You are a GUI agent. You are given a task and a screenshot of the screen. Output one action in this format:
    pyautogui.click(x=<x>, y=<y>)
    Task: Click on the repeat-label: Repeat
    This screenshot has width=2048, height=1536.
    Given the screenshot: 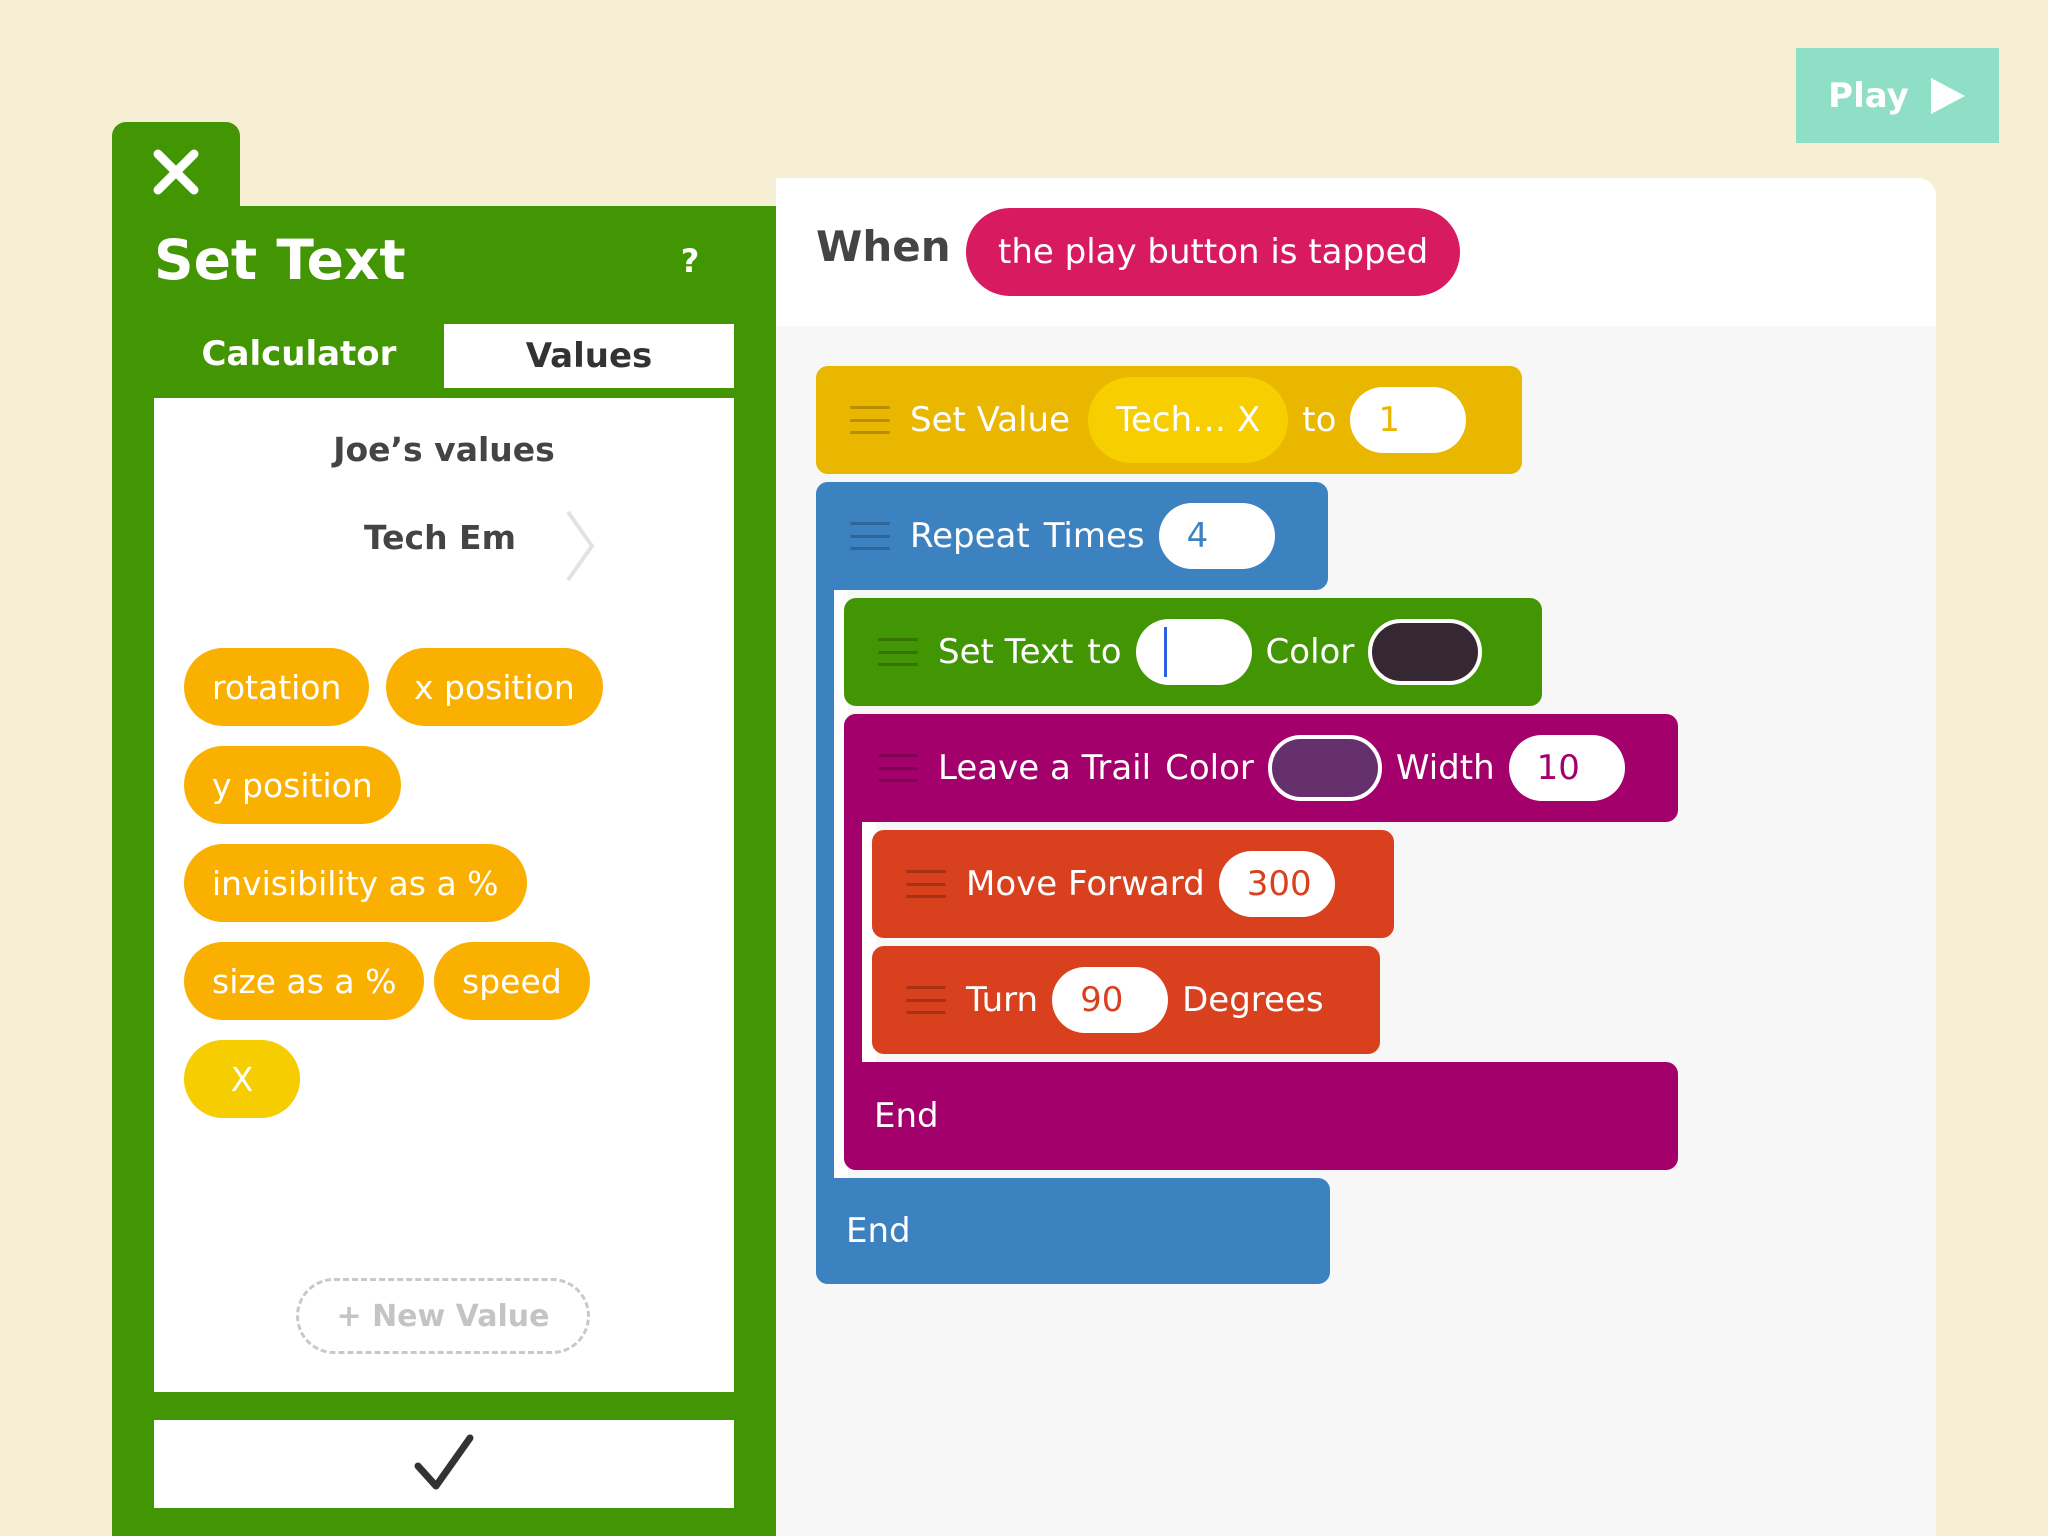 What is the action you would take?
    pyautogui.click(x=970, y=536)
    